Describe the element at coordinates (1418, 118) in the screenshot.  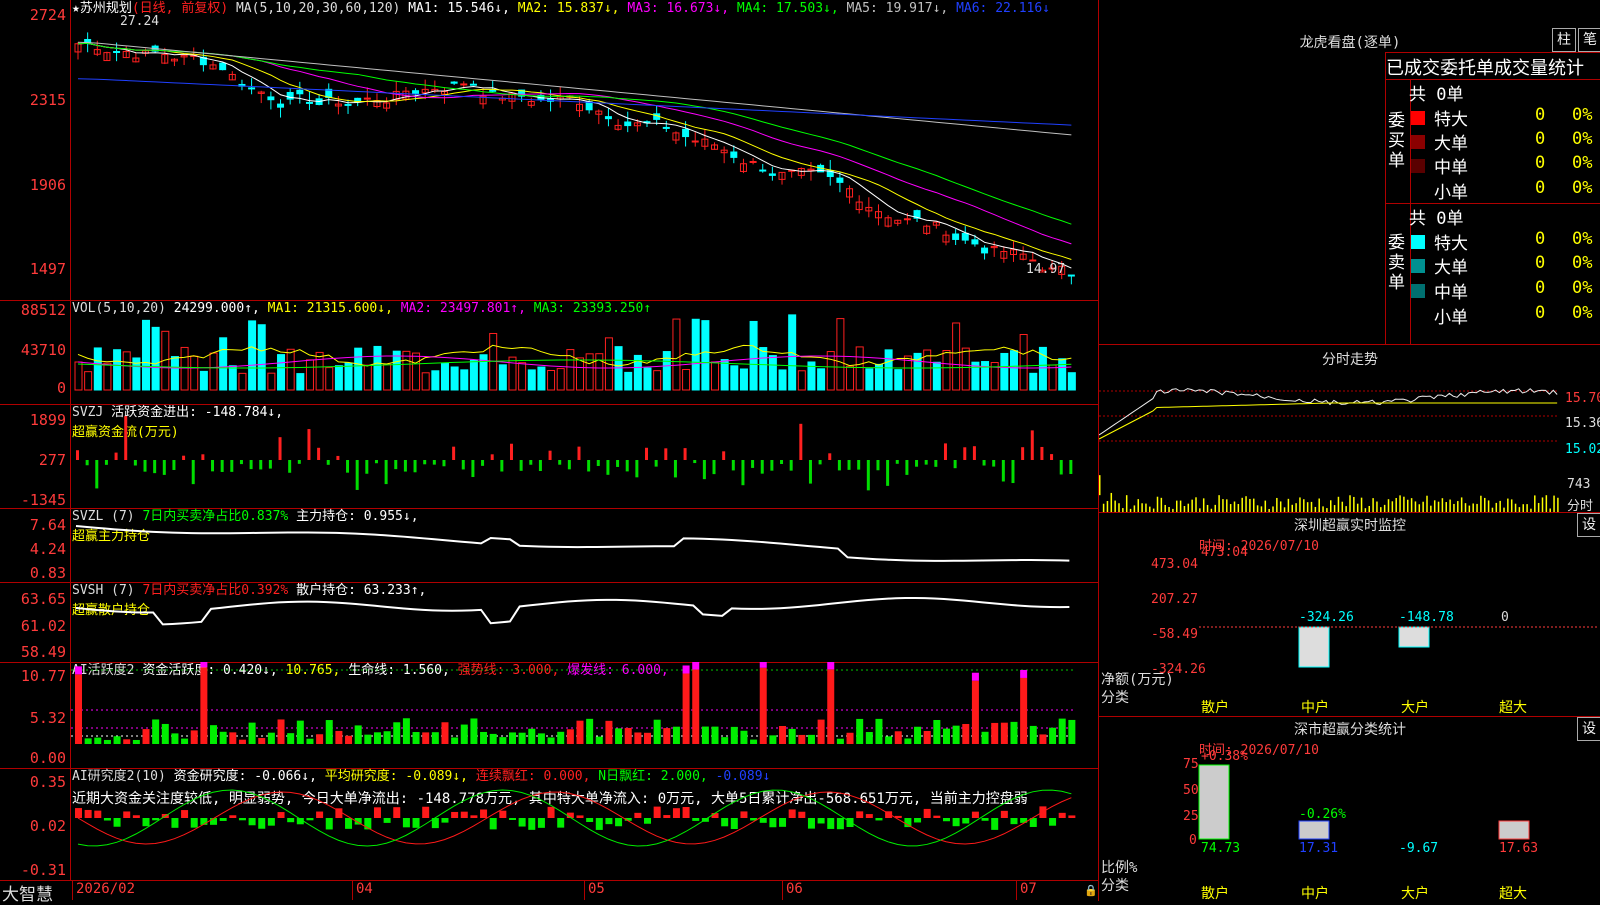
I see `buy-xl-swatch` at that location.